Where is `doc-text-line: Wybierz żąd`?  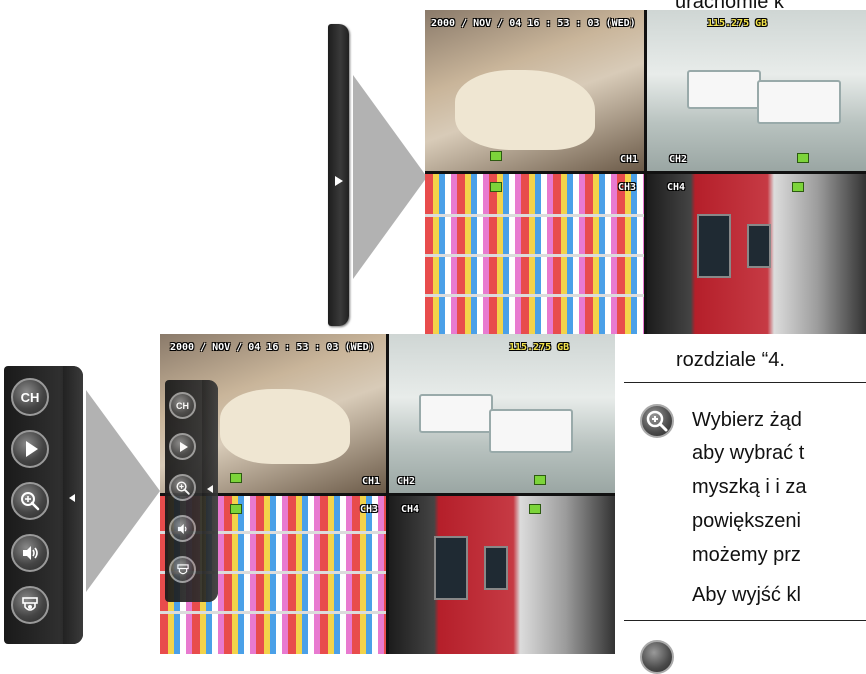 doc-text-line: Wybierz żąd is located at coordinates (747, 420).